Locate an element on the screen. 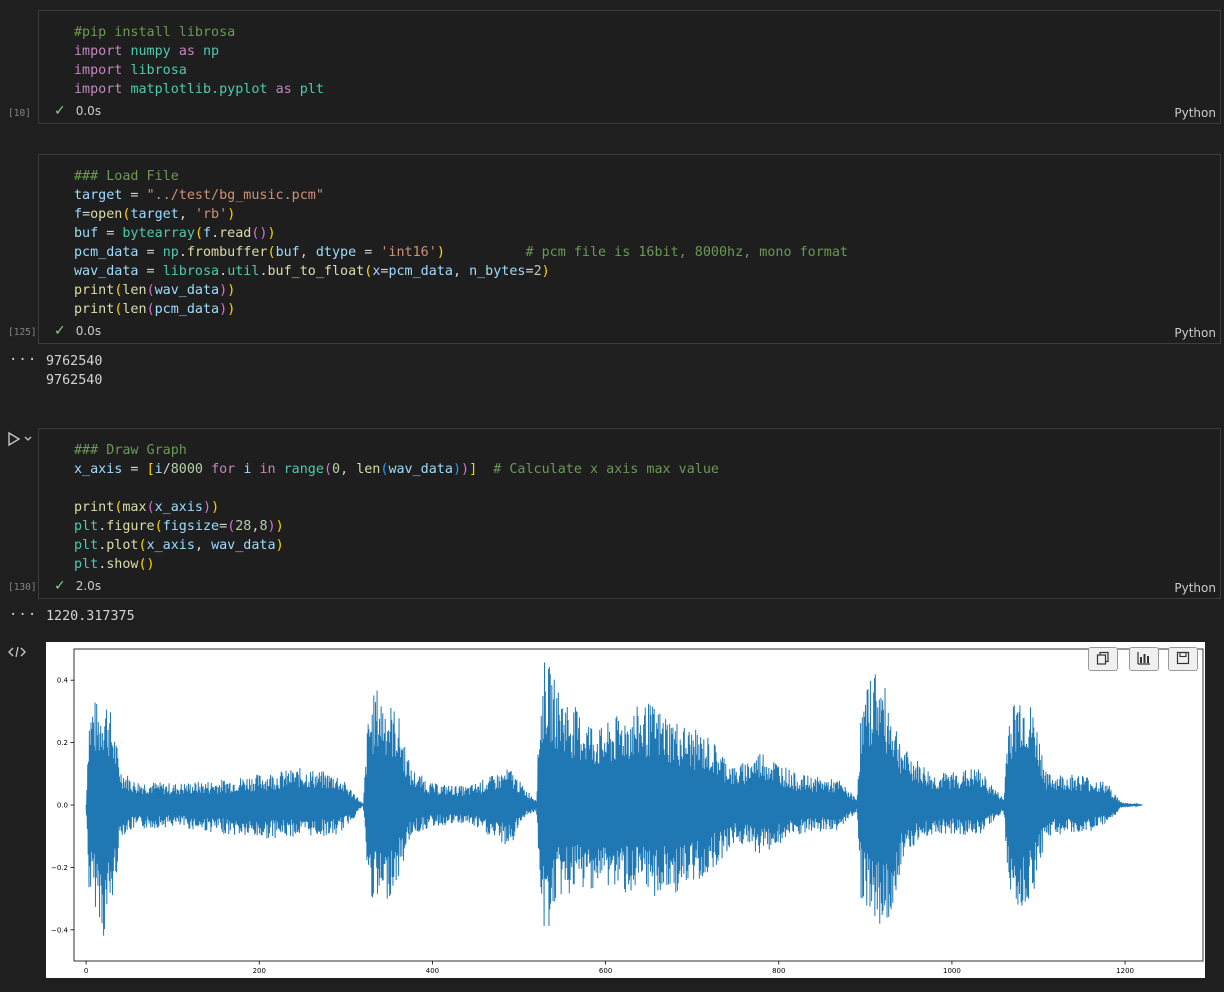  x-tick-label: 200 is located at coordinates (259, 971).